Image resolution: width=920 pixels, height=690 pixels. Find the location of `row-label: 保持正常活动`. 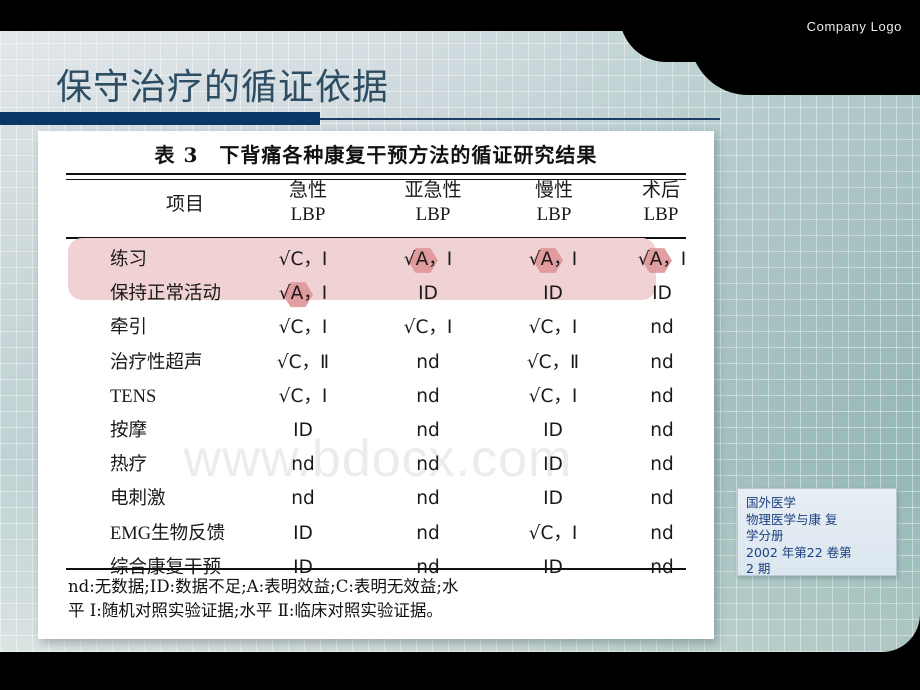

row-label: 保持正常活动 is located at coordinates (166, 294).